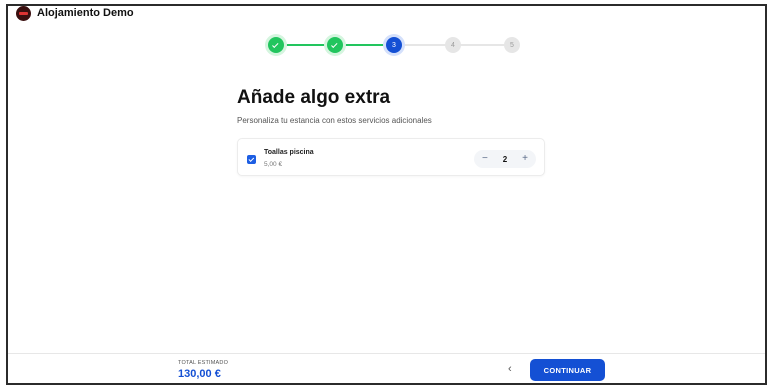 The image size is (773, 389). Describe the element at coordinates (386, 13) in the screenshot. I see `app-header: Alojamiento Demo` at that location.